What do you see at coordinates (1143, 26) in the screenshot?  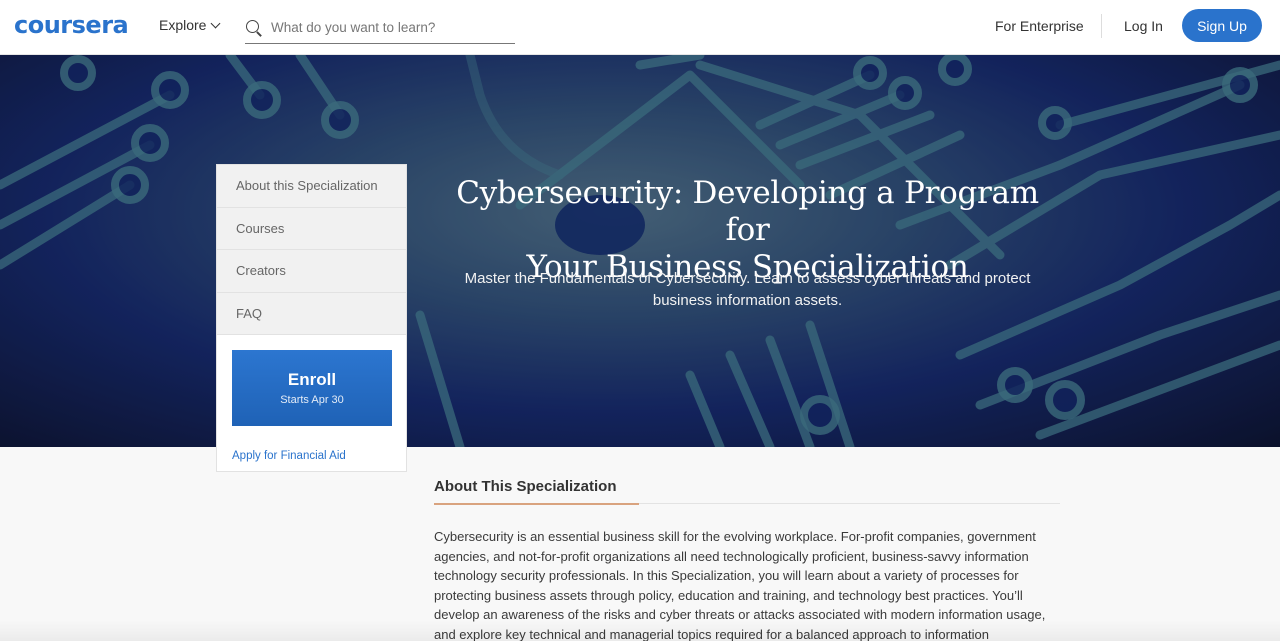 I see `login-link: Log In` at bounding box center [1143, 26].